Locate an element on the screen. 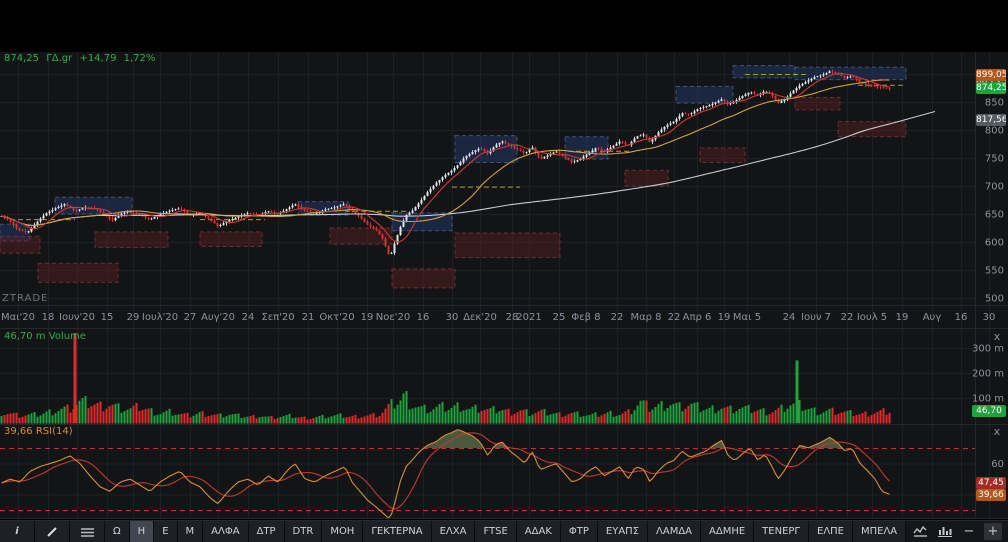  ticker-tab-ω: Ω is located at coordinates (117, 531).